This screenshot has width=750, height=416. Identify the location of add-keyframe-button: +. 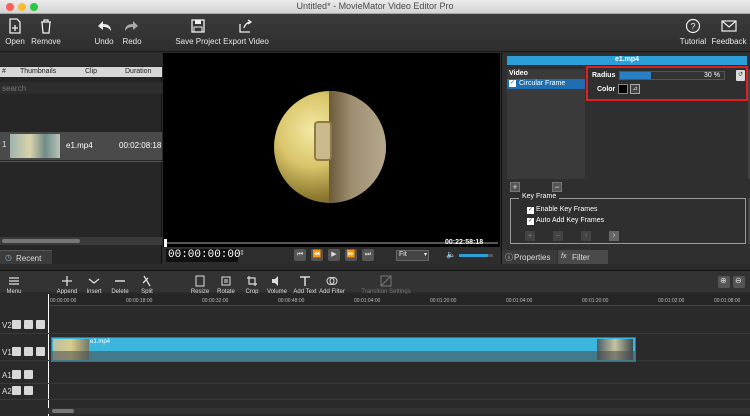
(530, 236).